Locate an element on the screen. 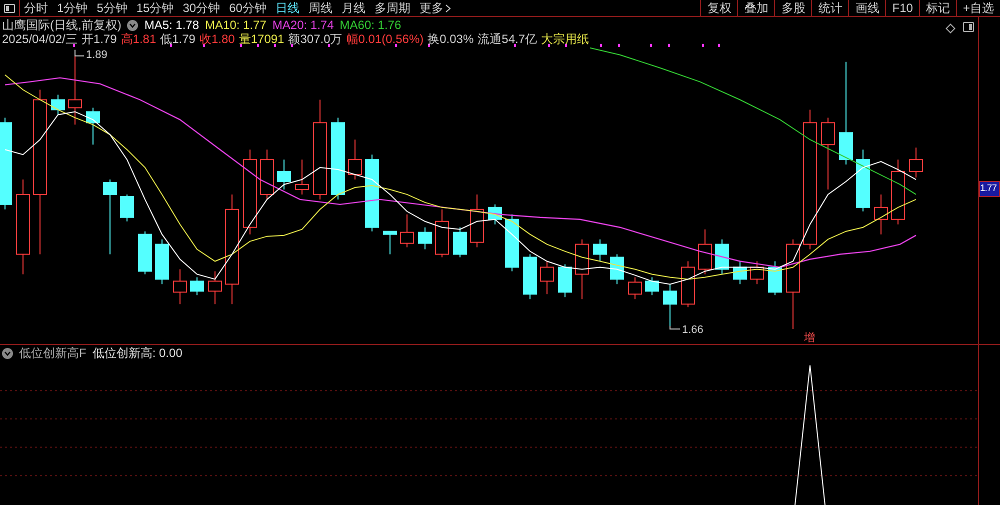 The height and width of the screenshot is (505, 1000). toolbar-button: F10 is located at coordinates (902, 8).